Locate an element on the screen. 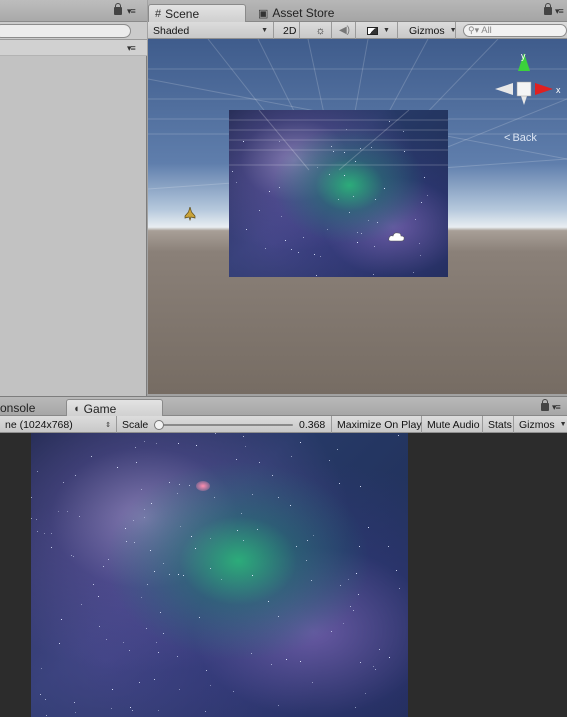 This screenshot has height=717, width=567. gizmos-dropdown: Gizmos ▼ is located at coordinates (430, 30).